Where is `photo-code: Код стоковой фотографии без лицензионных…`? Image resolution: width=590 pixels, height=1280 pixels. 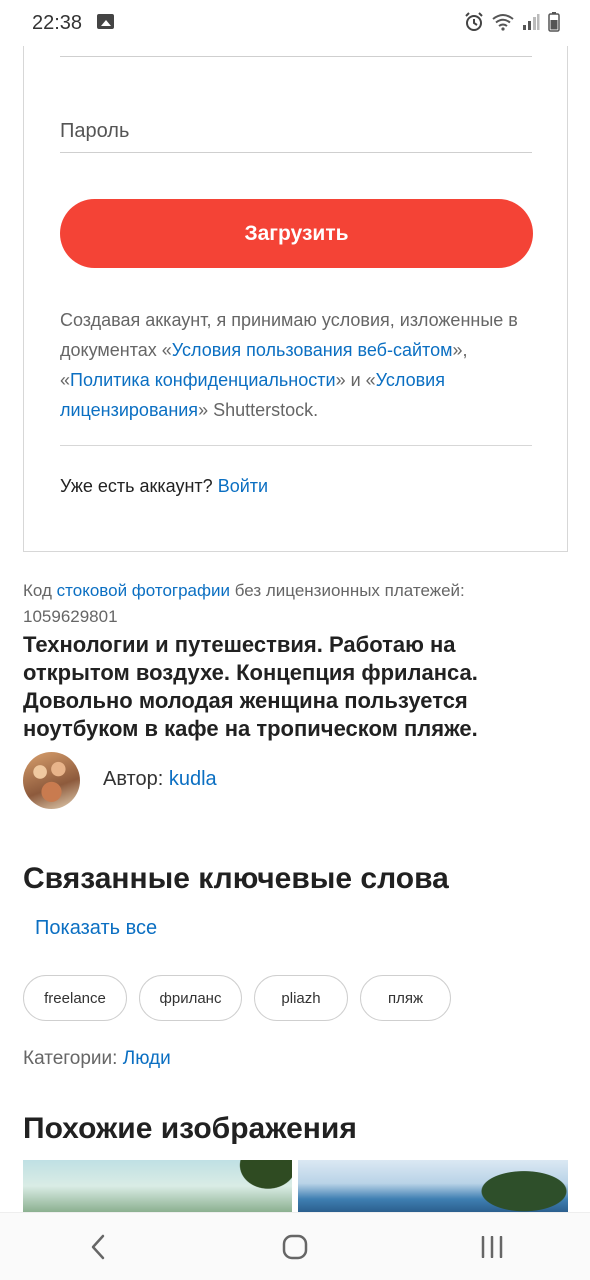
photo-code: Код стоковой фотографии без лицензионных… is located at coordinates (295, 604).